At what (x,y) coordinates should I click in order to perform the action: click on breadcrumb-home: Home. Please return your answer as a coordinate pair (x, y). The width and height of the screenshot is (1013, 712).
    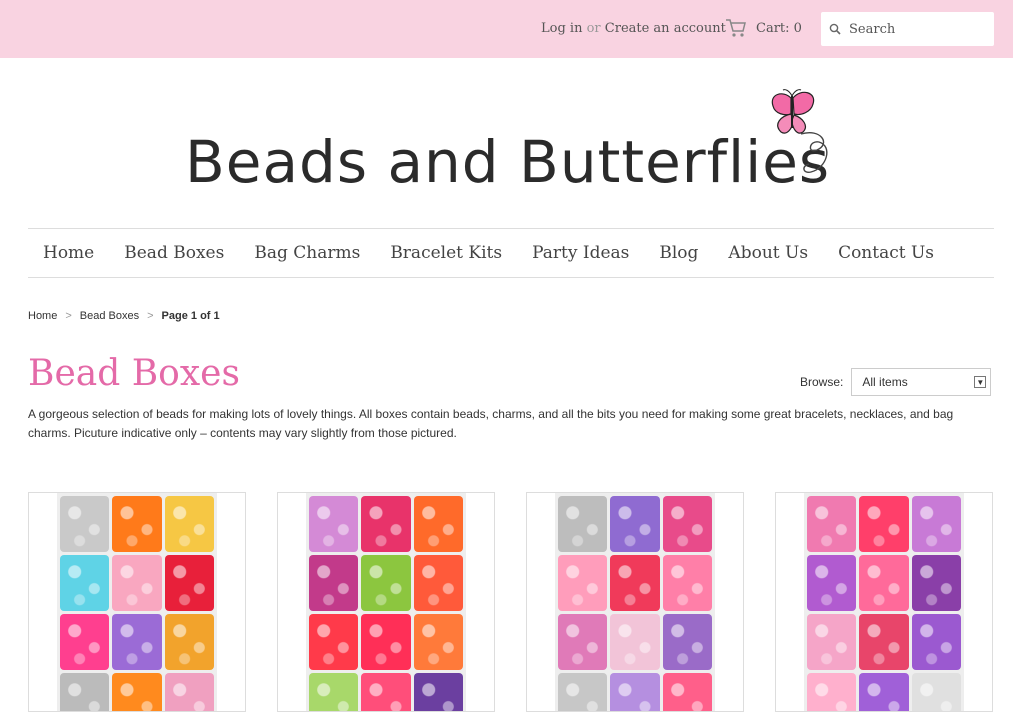
    Looking at the image, I should click on (42, 316).